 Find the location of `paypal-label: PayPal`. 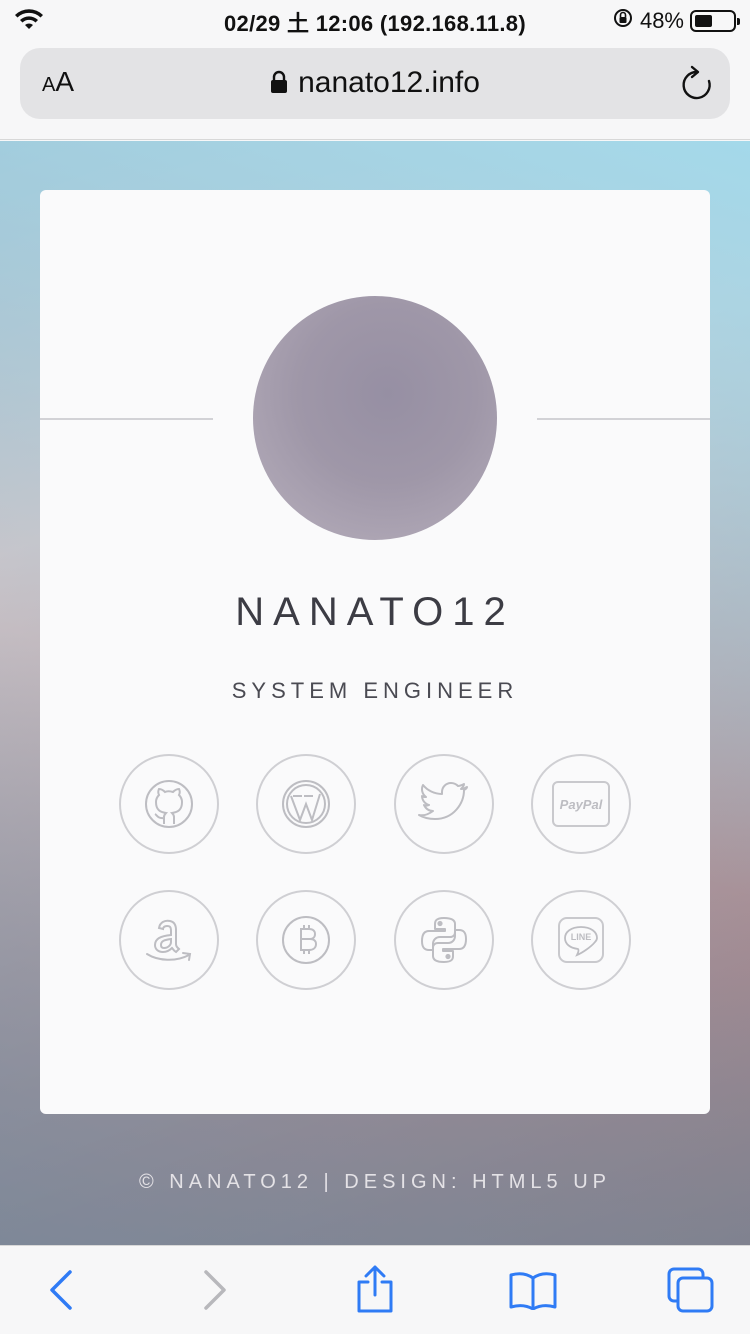

paypal-label: PayPal is located at coordinates (581, 804).